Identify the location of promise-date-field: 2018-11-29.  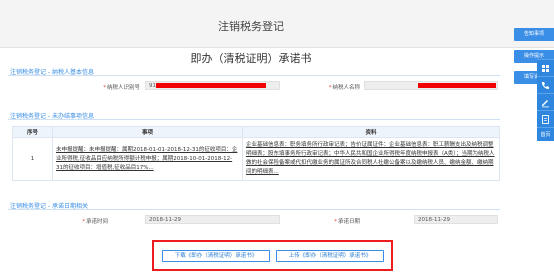
(456, 219).